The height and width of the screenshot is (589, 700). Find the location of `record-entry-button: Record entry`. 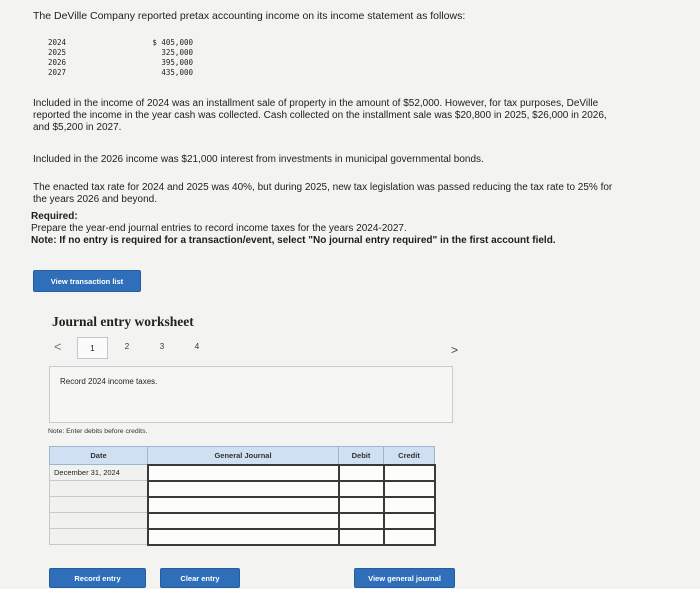

record-entry-button: Record entry is located at coordinates (97, 578).